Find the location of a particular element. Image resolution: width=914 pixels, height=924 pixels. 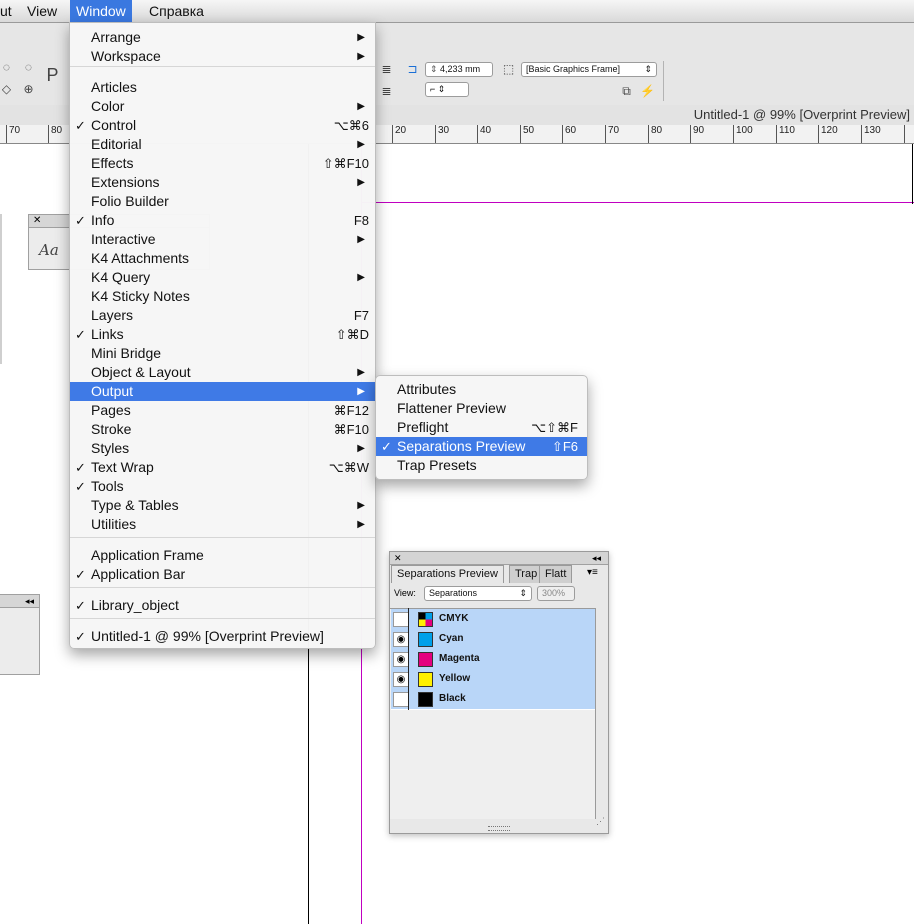

menu-item-tools: ✓ Tools is located at coordinates (222, 486).